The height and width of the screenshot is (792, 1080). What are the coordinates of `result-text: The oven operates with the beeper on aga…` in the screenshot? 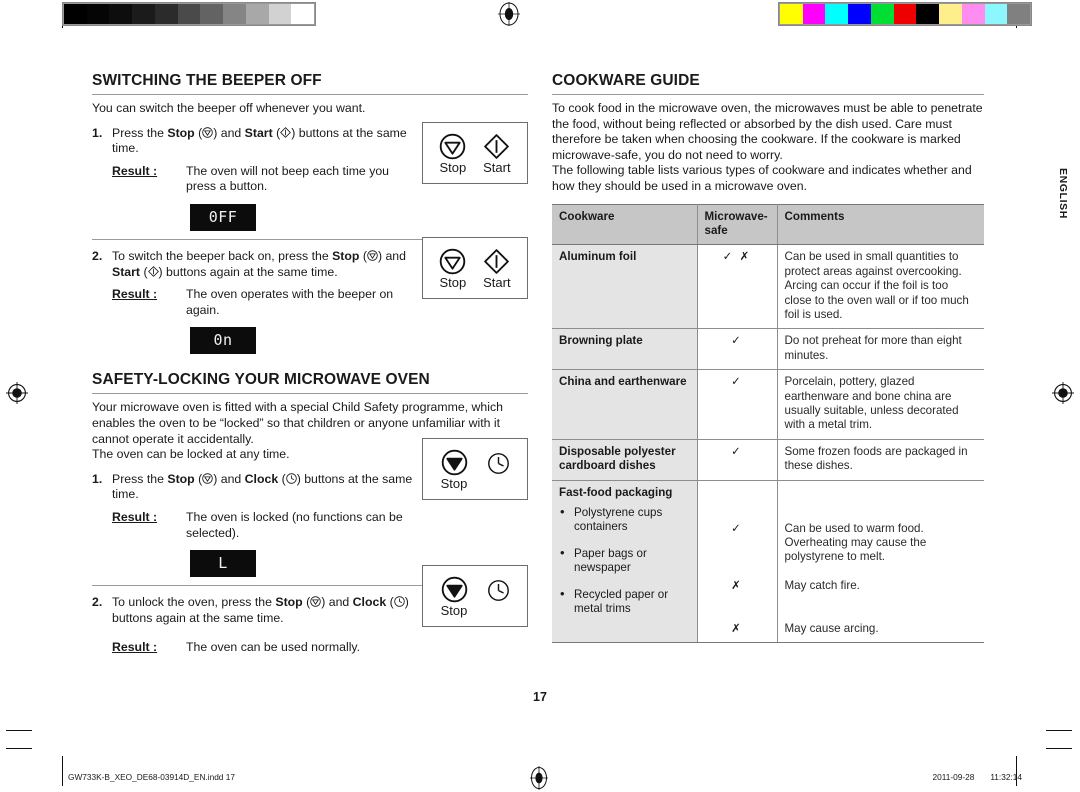 It's located at (290, 302).